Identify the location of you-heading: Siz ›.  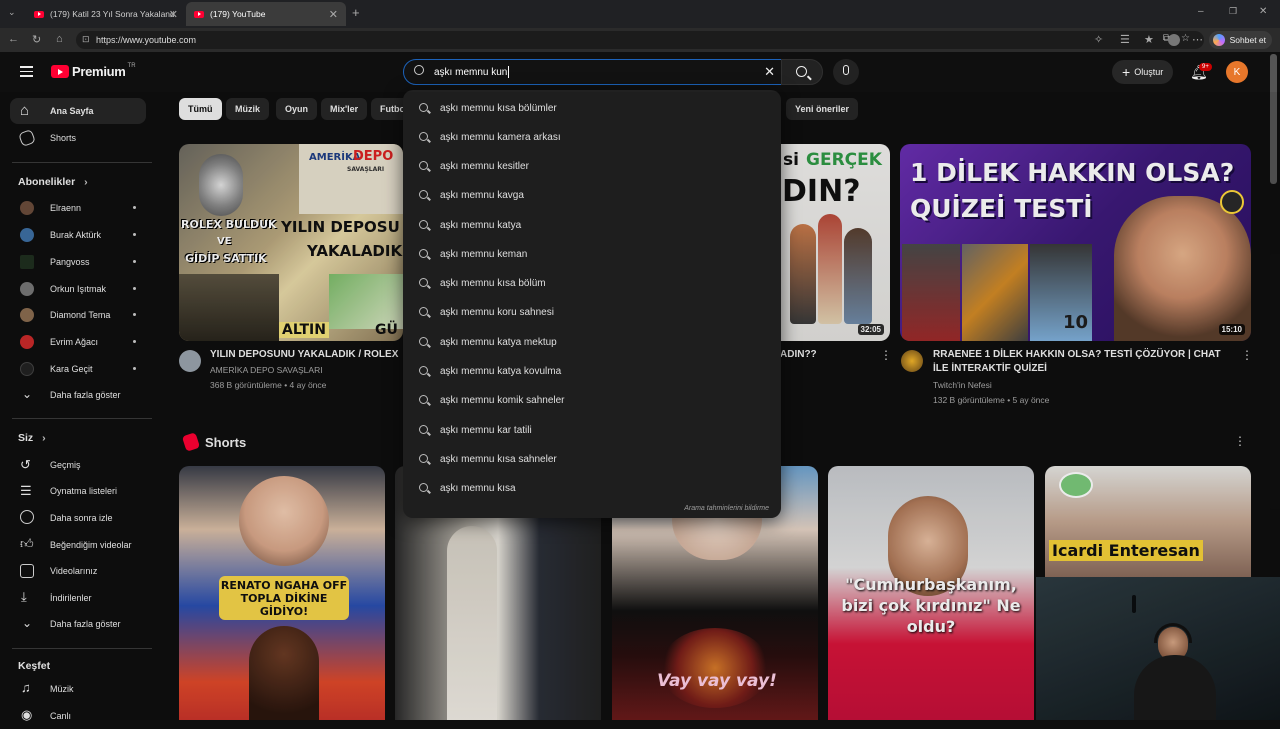
(32, 438).